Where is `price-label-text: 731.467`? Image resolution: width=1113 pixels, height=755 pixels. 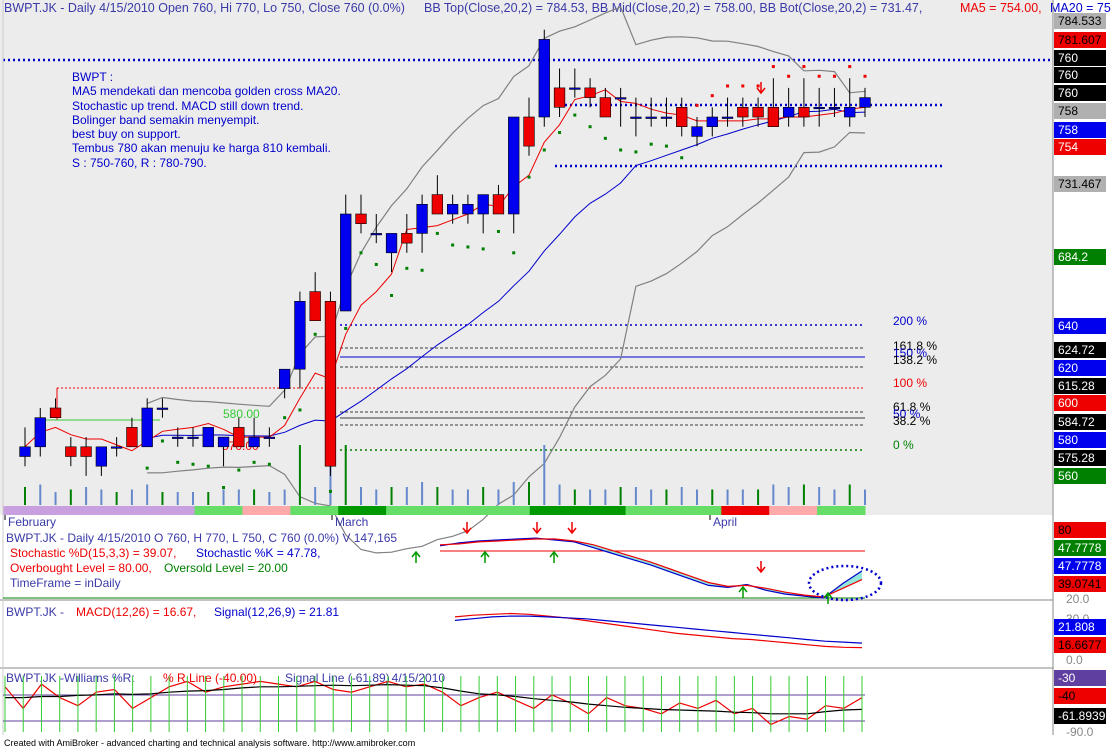
price-label-text: 731.467 is located at coordinates (1080, 184).